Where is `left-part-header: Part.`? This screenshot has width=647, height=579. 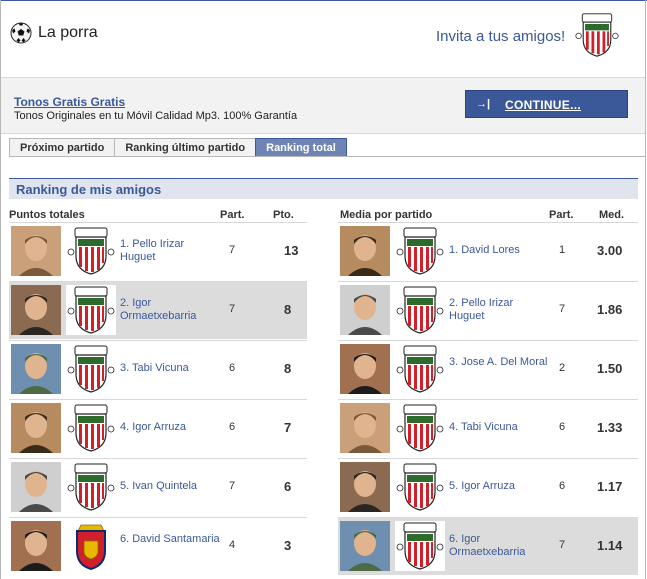 left-part-header: Part. is located at coordinates (232, 215).